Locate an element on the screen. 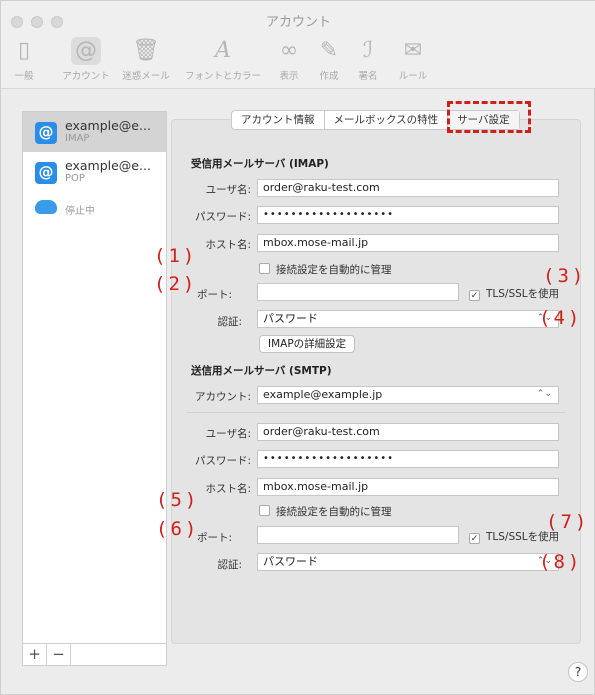 This screenshot has width=595, height=695. toolbar-accounts: @ アカウント is located at coordinates (86, 59).